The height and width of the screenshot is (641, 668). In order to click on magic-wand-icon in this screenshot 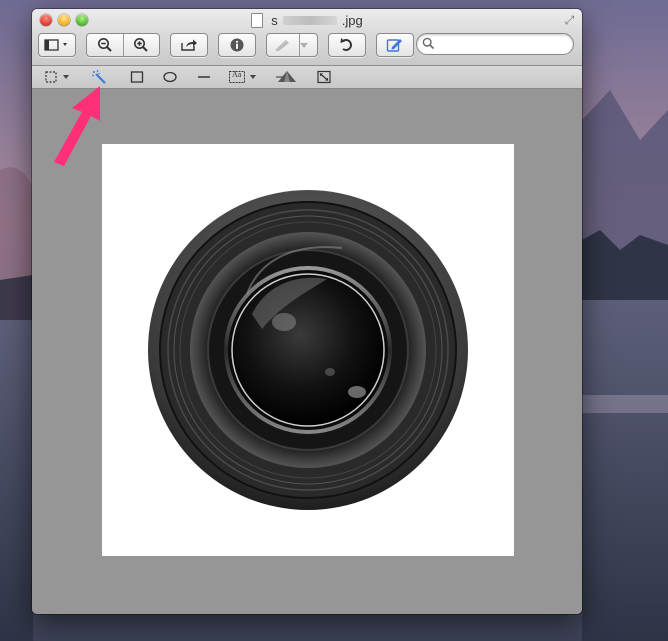, I will do `click(99, 77)`.